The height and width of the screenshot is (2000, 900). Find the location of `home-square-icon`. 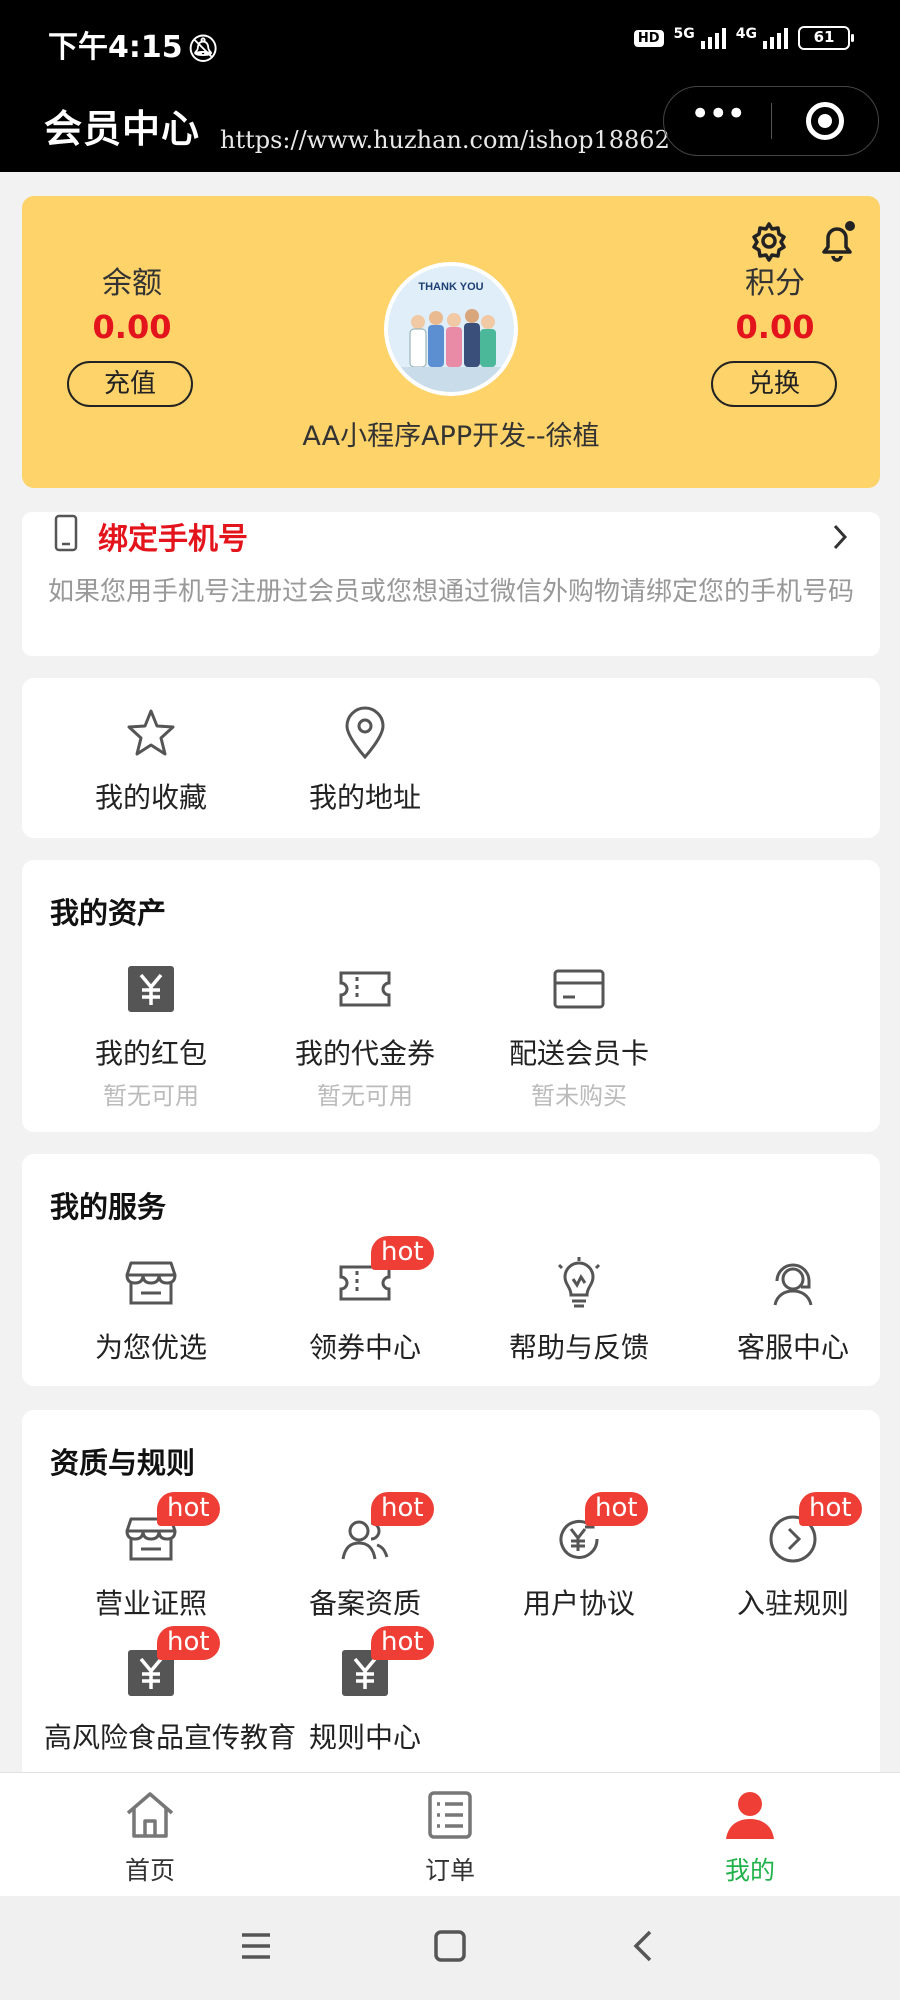

home-square-icon is located at coordinates (450, 1946).